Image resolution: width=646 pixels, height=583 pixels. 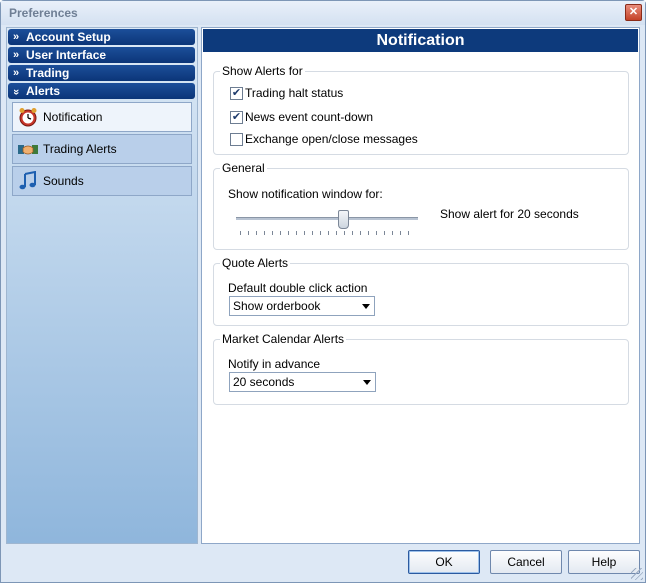 I want to click on field-label: Notify in advance, so click(x=274, y=364).